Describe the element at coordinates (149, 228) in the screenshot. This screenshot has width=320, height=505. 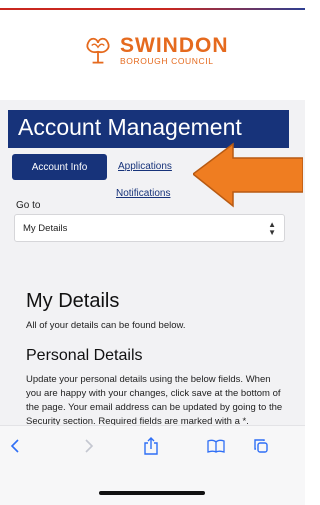
I see `goto-select: My Details ▲ ▼` at that location.